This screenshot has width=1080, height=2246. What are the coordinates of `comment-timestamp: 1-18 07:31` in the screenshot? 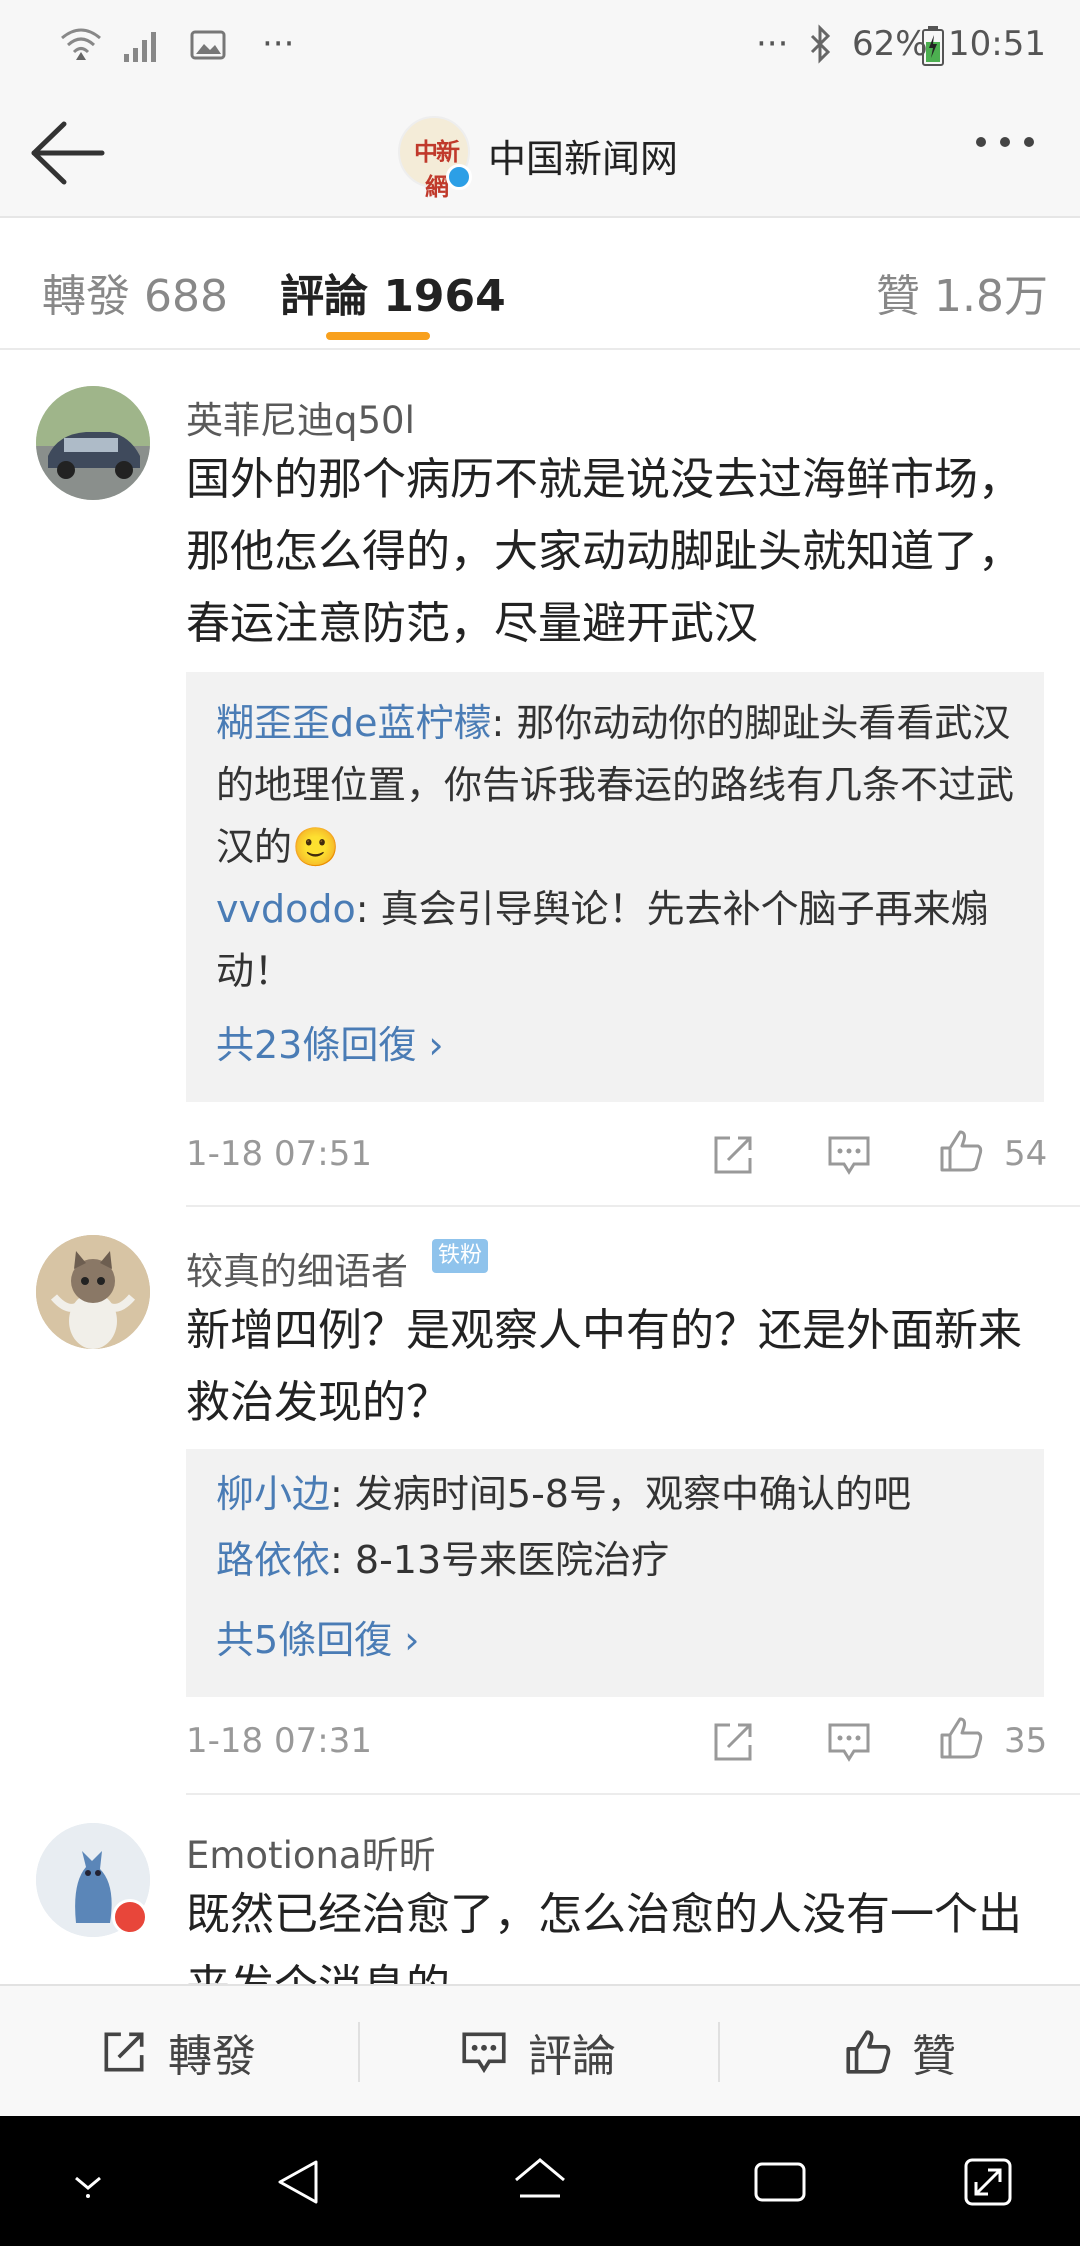 It's located at (279, 1741).